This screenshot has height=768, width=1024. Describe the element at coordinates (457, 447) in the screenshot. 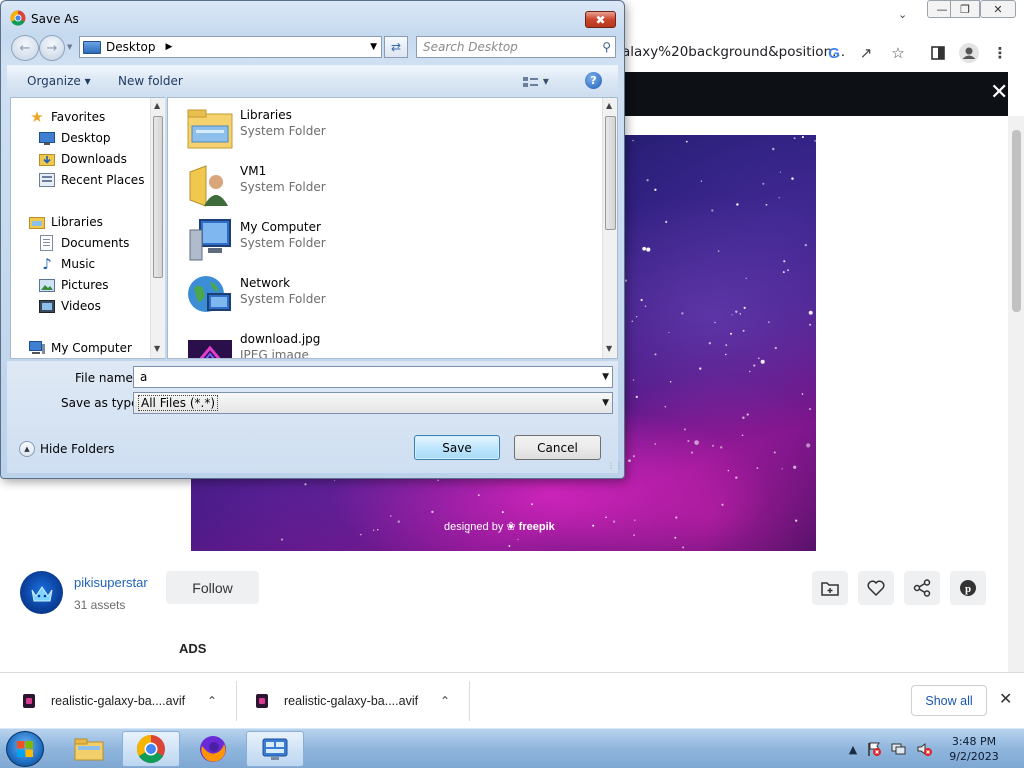

I see `save-button: Save` at that location.